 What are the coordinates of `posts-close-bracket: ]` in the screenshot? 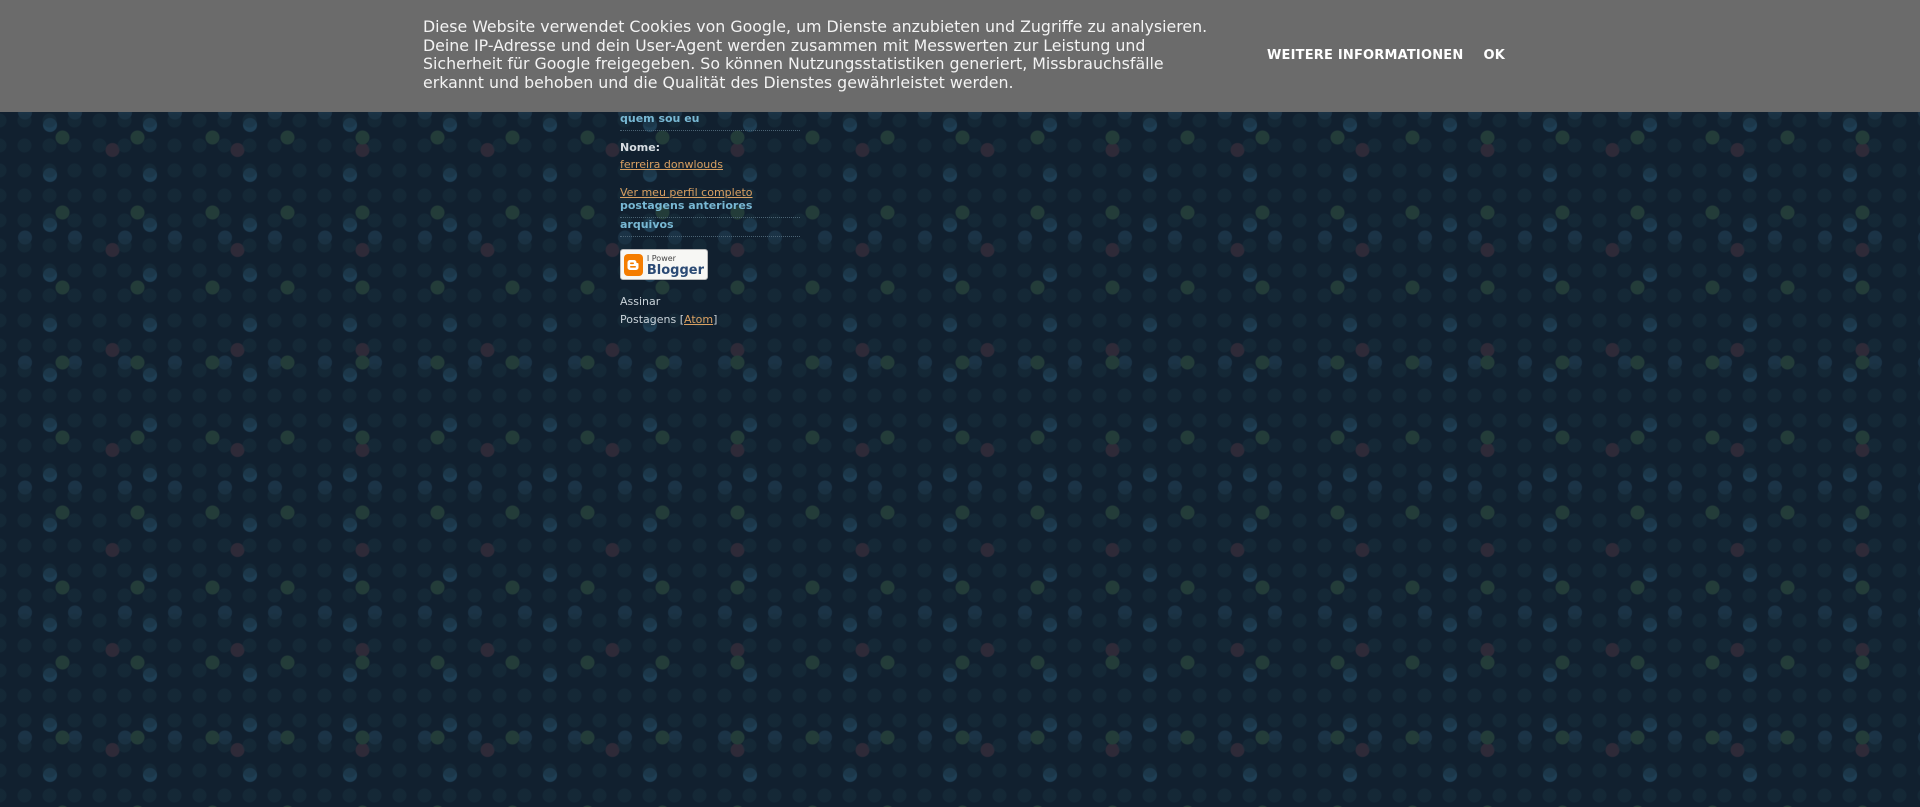 It's located at (715, 319).